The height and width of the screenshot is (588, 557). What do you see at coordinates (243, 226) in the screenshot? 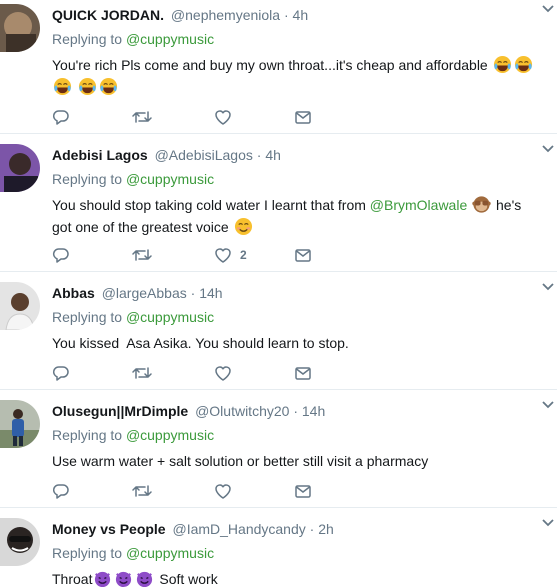
I see `smiling-emoji` at bounding box center [243, 226].